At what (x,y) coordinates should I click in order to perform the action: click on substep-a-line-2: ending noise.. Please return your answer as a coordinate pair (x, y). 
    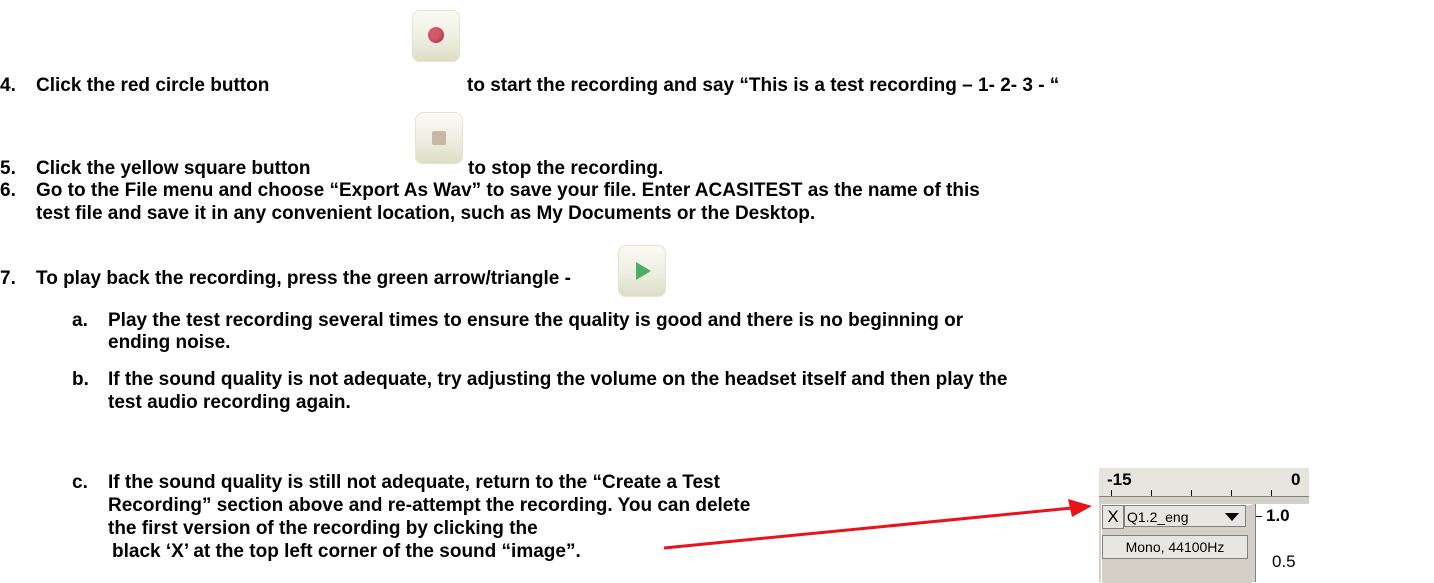
    Looking at the image, I should click on (169, 342).